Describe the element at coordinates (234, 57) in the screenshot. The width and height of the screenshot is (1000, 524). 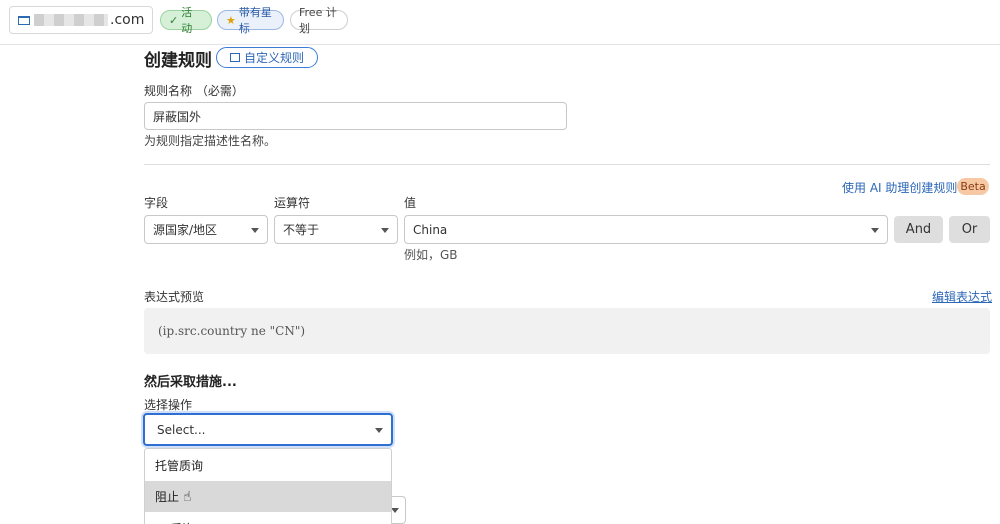
I see `book-icon` at that location.